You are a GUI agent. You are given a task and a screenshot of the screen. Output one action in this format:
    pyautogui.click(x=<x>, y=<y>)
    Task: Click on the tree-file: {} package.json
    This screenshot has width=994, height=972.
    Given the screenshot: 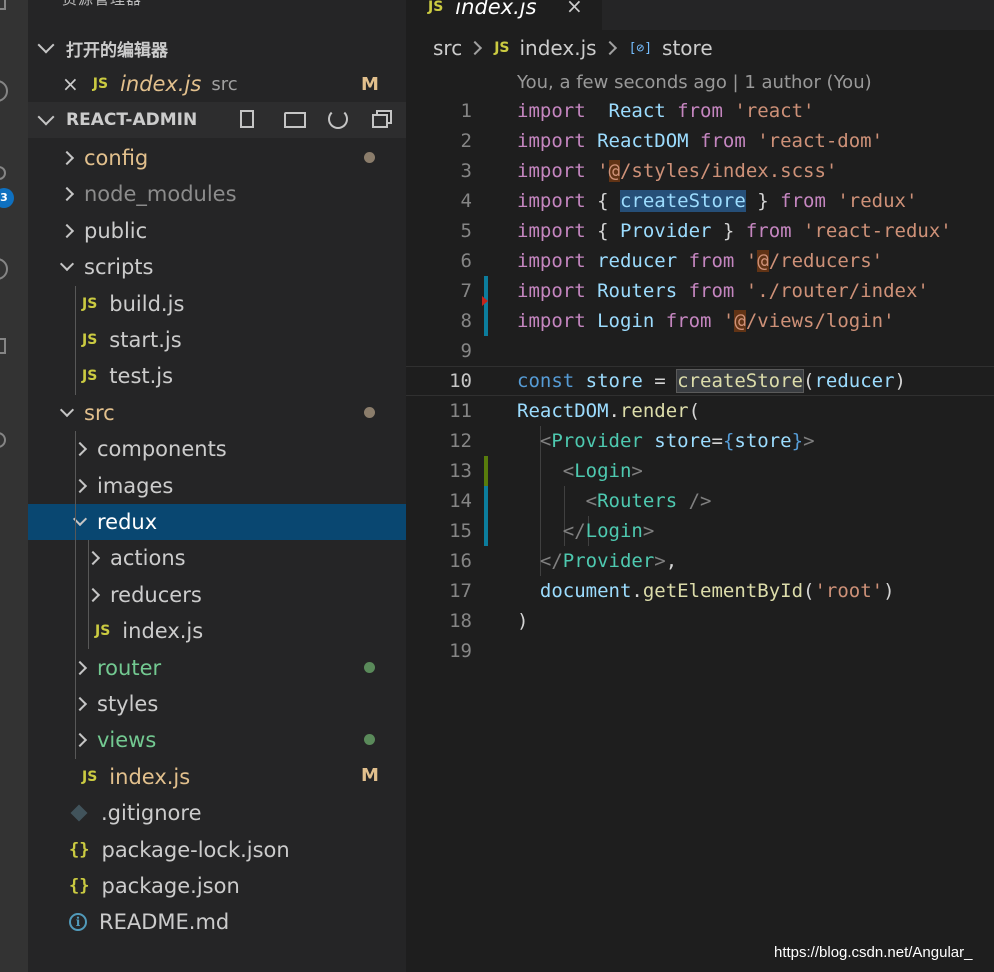 What is the action you would take?
    pyautogui.click(x=217, y=886)
    